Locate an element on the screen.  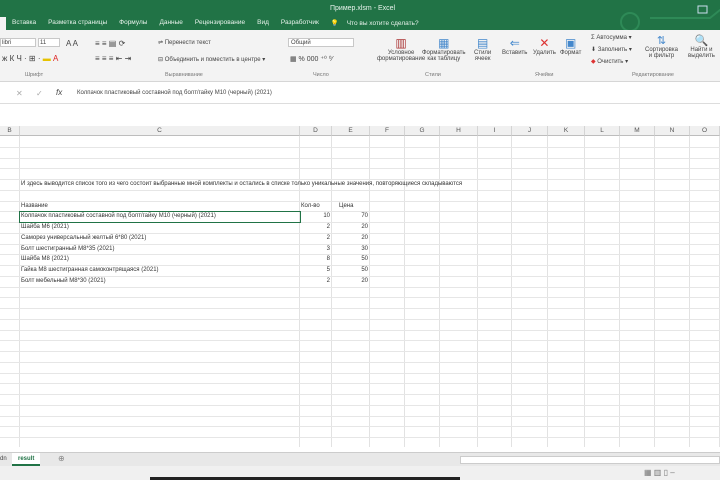
font-size-select: 11 is located at coordinates (49, 42).